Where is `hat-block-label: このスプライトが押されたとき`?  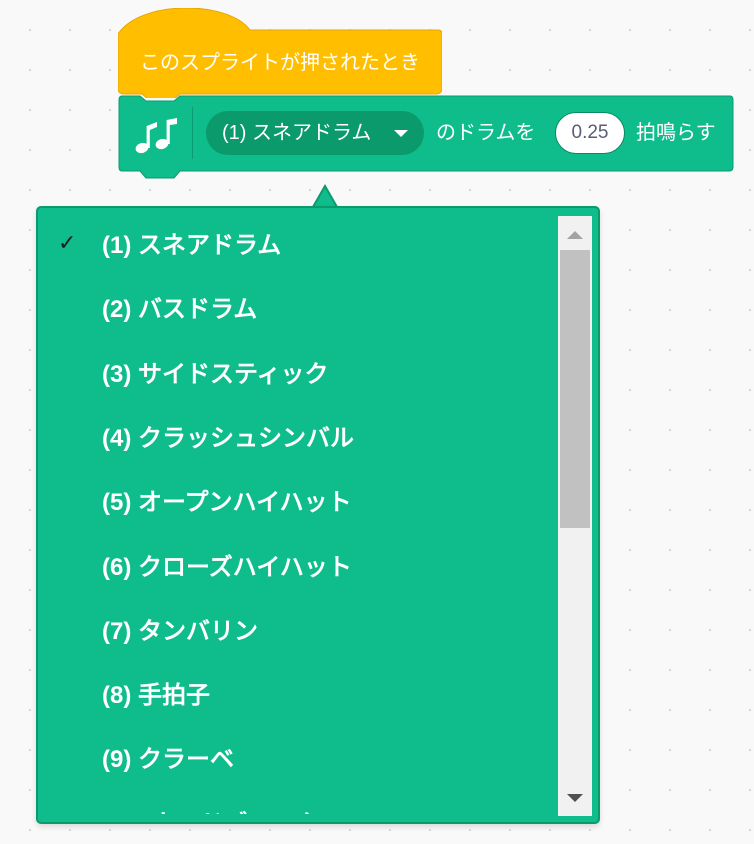 hat-block-label: このスプライトが押されたとき is located at coordinates (280, 63).